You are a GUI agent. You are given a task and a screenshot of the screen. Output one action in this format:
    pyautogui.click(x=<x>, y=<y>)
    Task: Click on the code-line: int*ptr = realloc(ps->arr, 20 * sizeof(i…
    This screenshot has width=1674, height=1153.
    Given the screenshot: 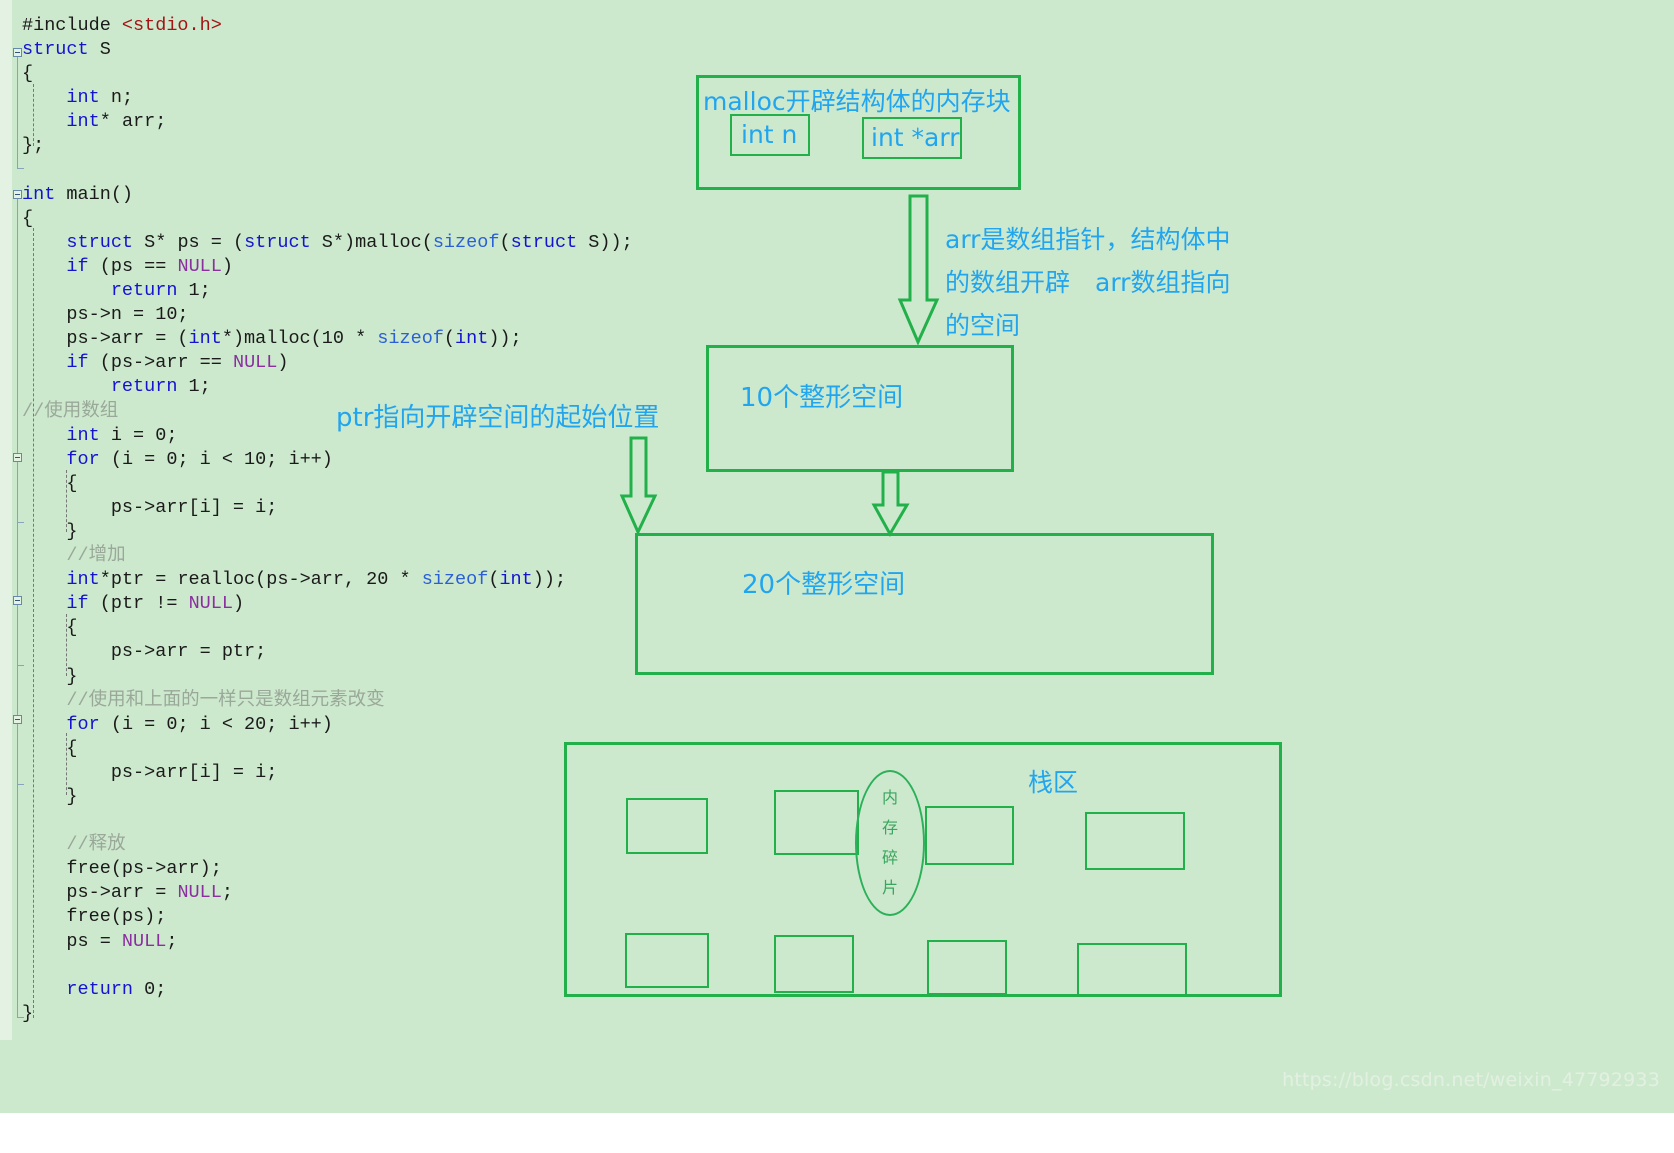 What is the action you would take?
    pyautogui.click(x=316, y=580)
    